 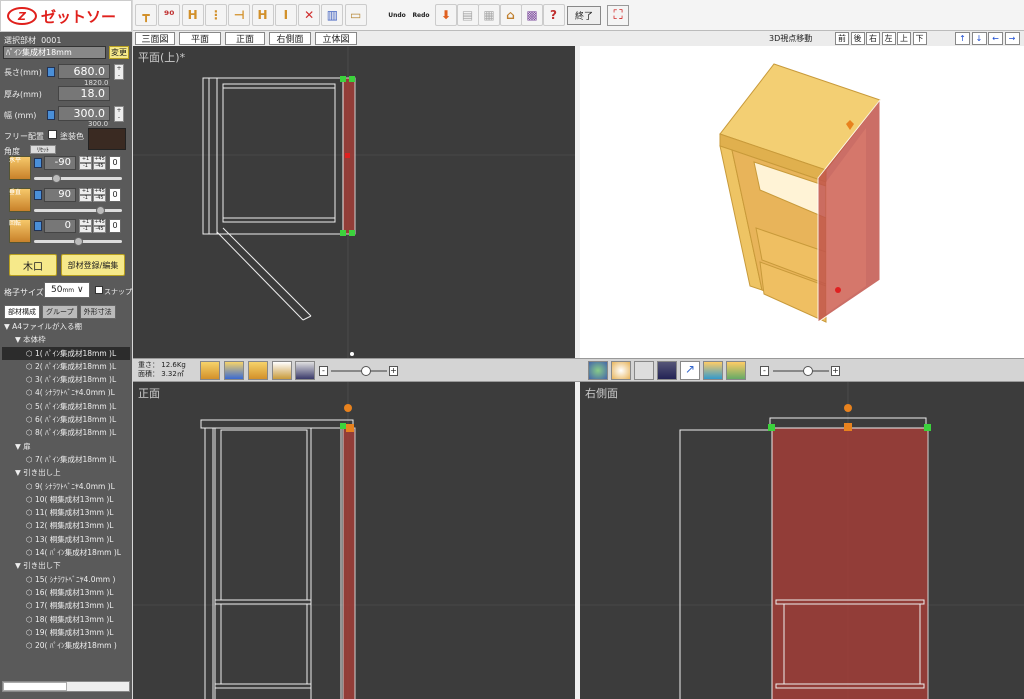 I want to click on redo-icon: Redo, so click(x=421, y=15).